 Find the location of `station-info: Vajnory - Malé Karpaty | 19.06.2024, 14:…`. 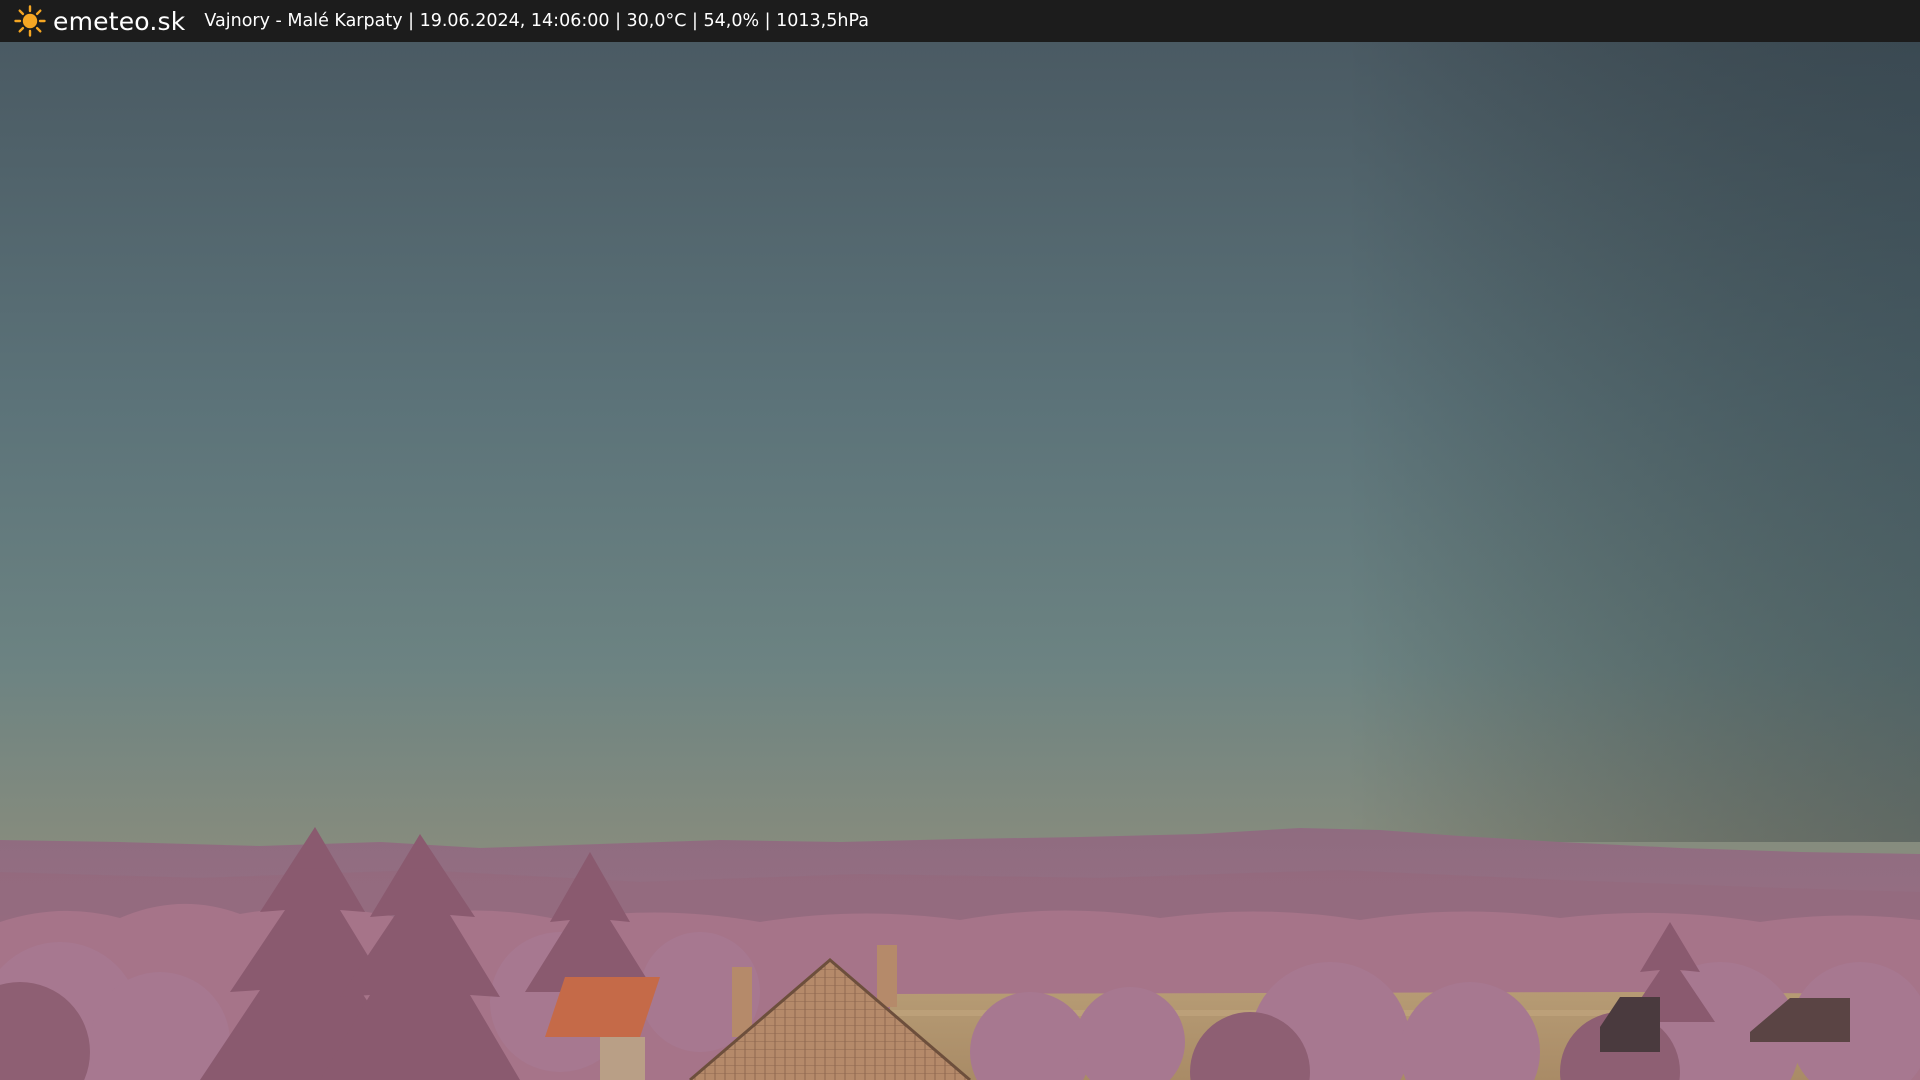

station-info: Vajnory - Malé Karpaty | 19.06.2024, 14:… is located at coordinates (536, 21).